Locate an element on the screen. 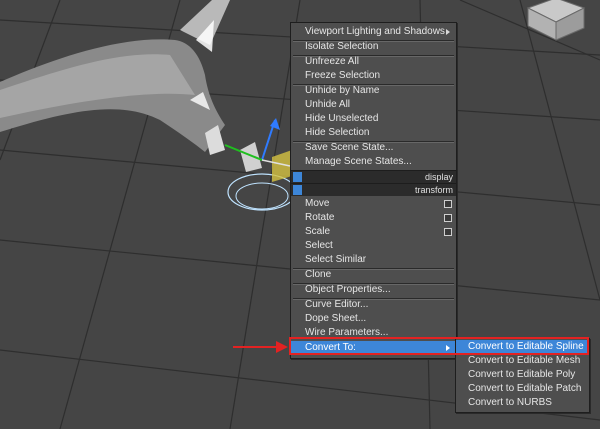  menu-item-hide-selection: Hide Selection is located at coordinates (373, 133).